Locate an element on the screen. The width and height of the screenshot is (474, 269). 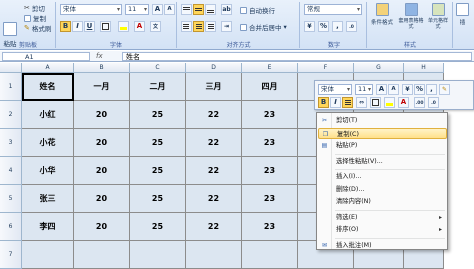
font-color-button: A is located at coordinates (139, 26).